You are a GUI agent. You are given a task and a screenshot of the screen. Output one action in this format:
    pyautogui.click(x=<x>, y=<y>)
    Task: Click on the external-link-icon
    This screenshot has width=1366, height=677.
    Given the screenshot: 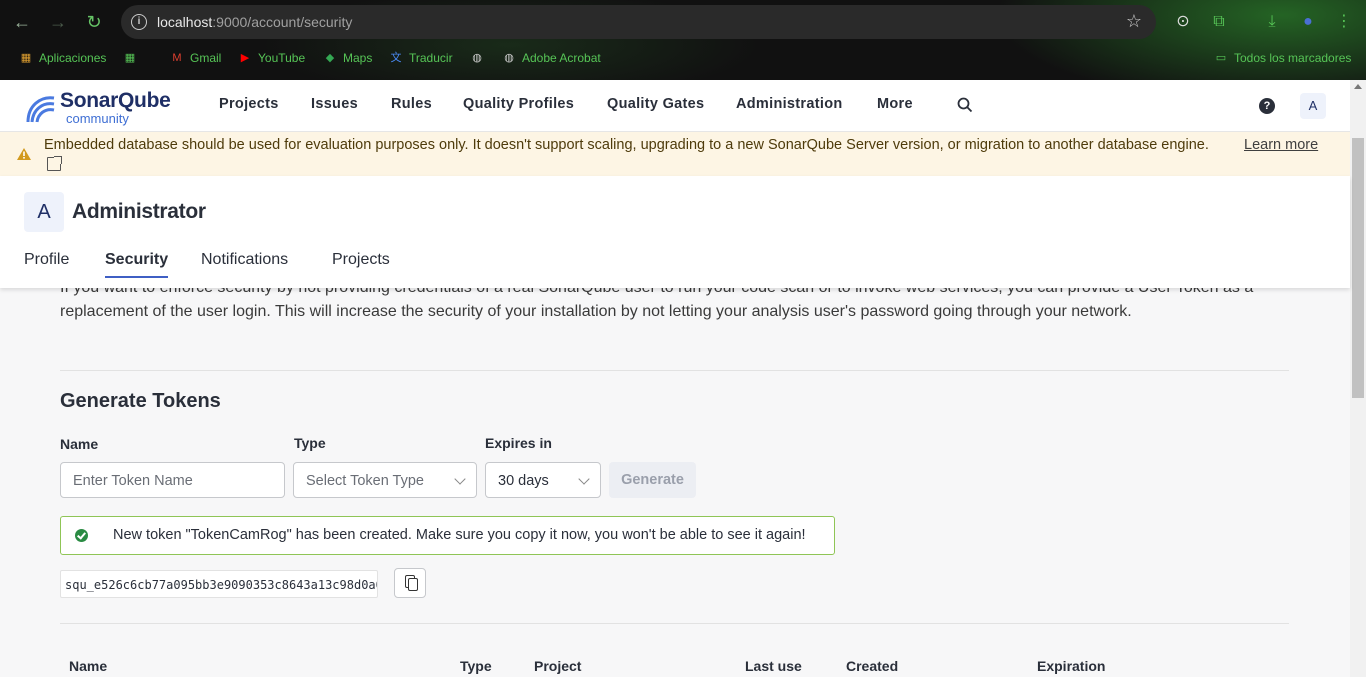 What is the action you would take?
    pyautogui.click(x=54, y=163)
    